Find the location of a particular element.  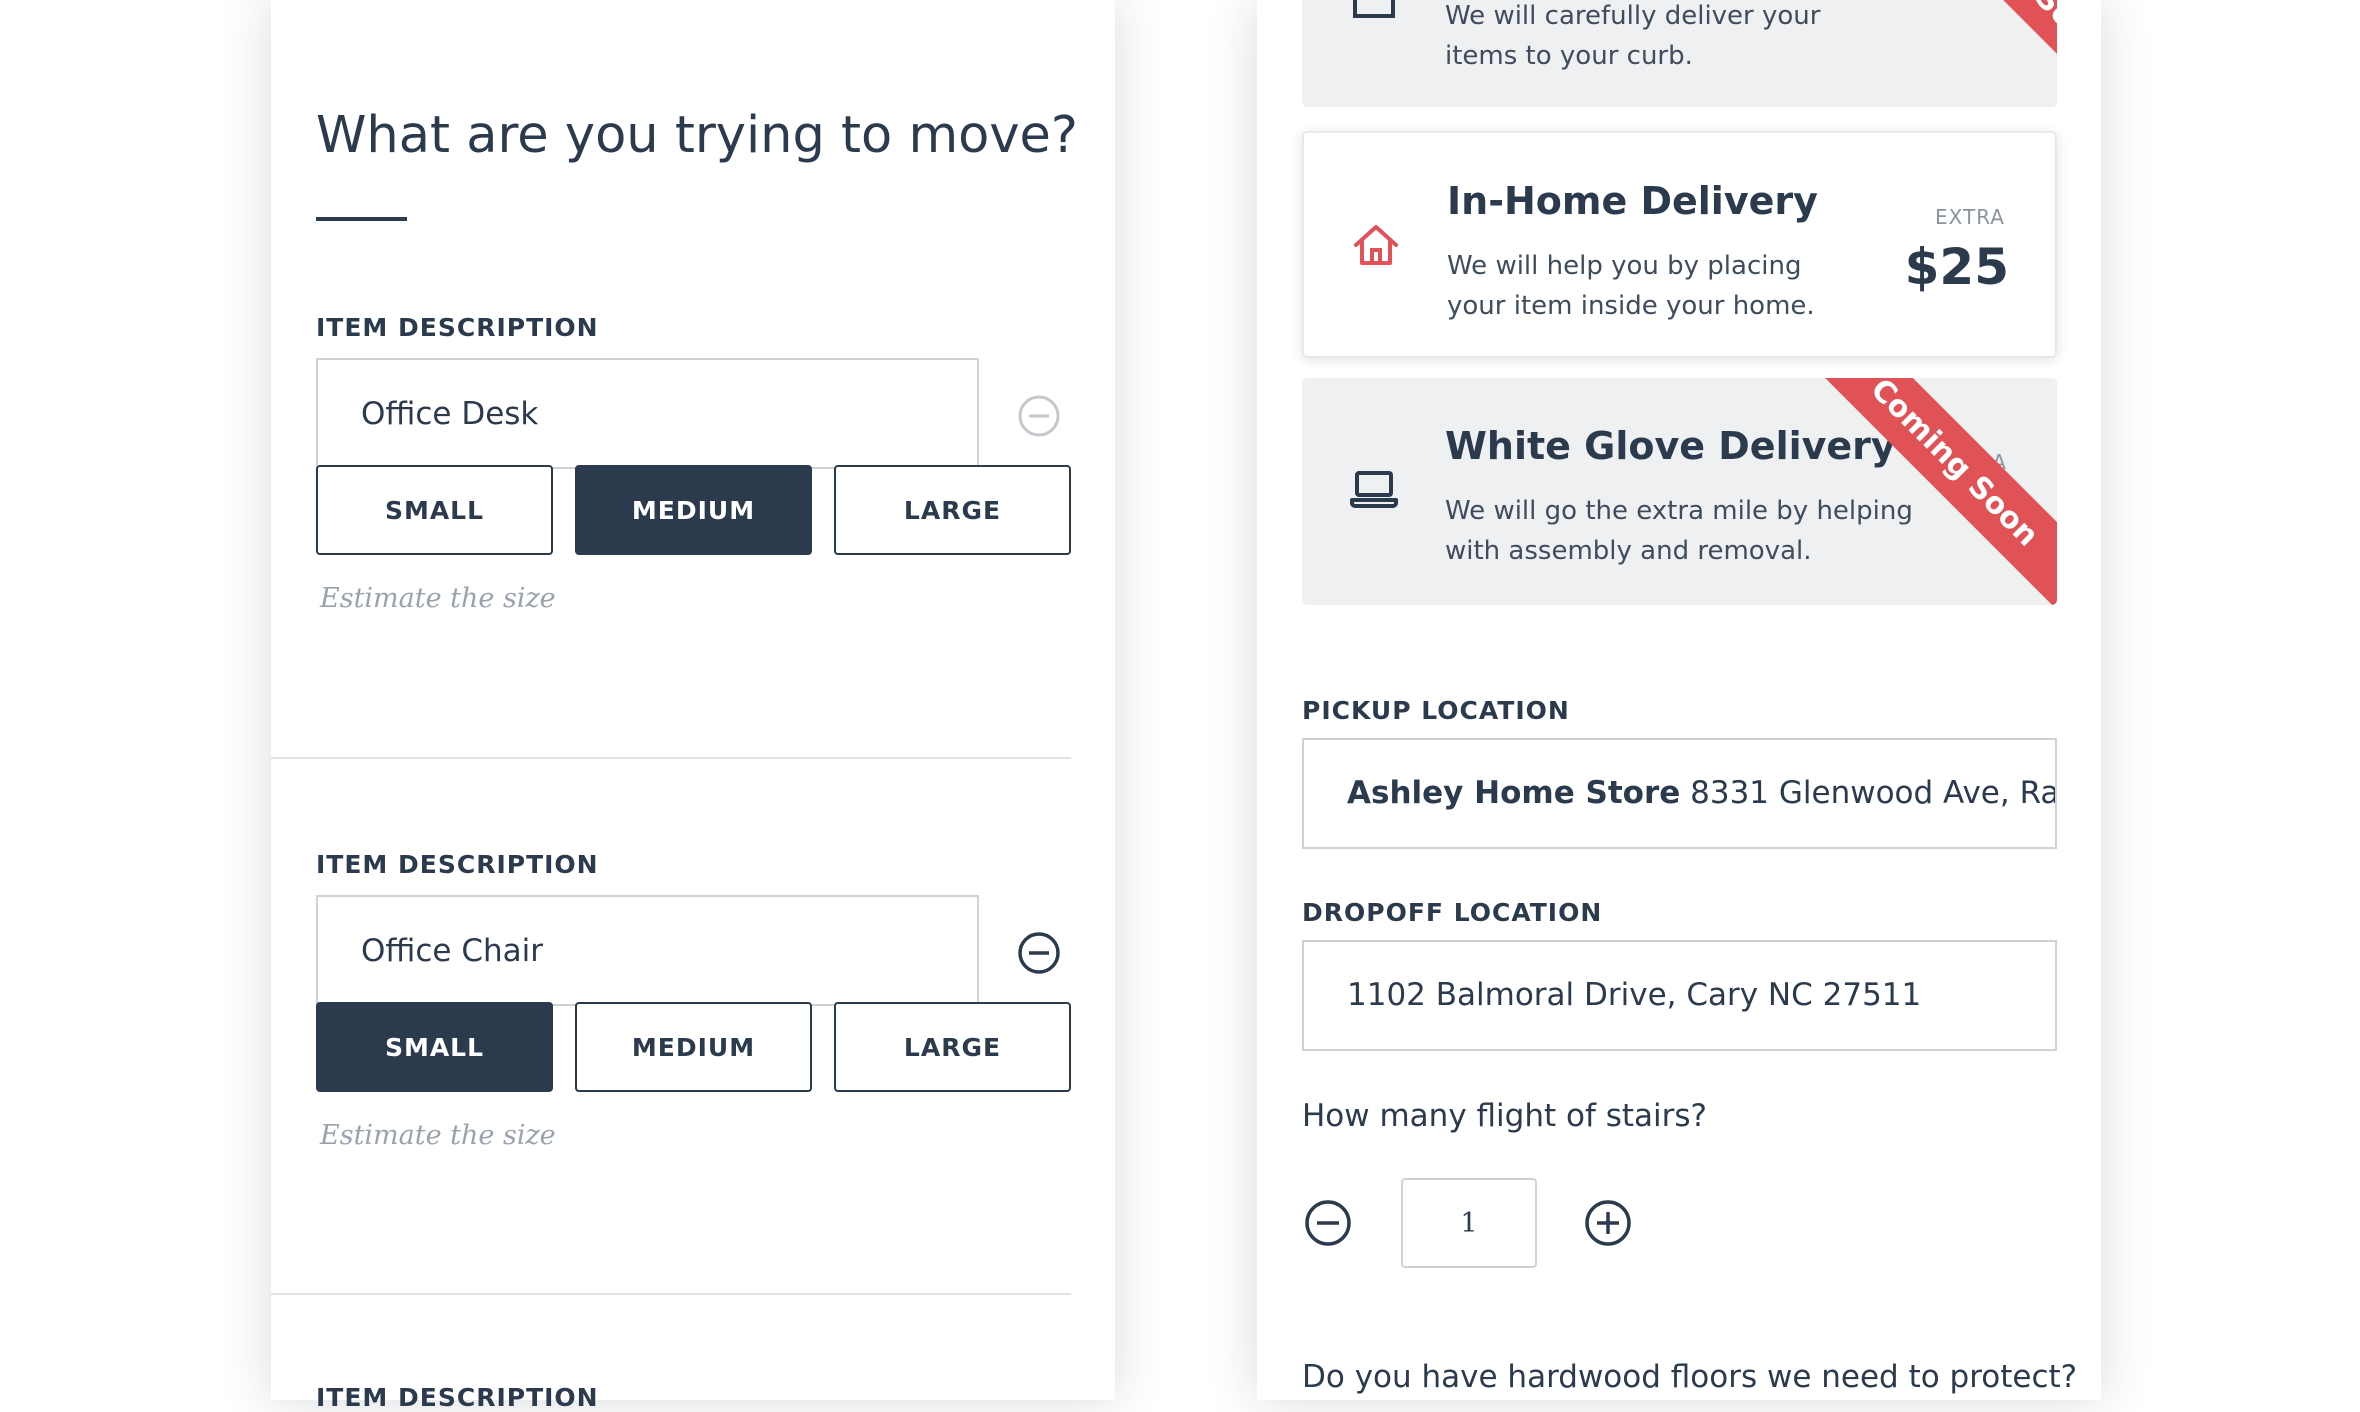

option-title: White Glove Delivery is located at coordinates (1670, 446).